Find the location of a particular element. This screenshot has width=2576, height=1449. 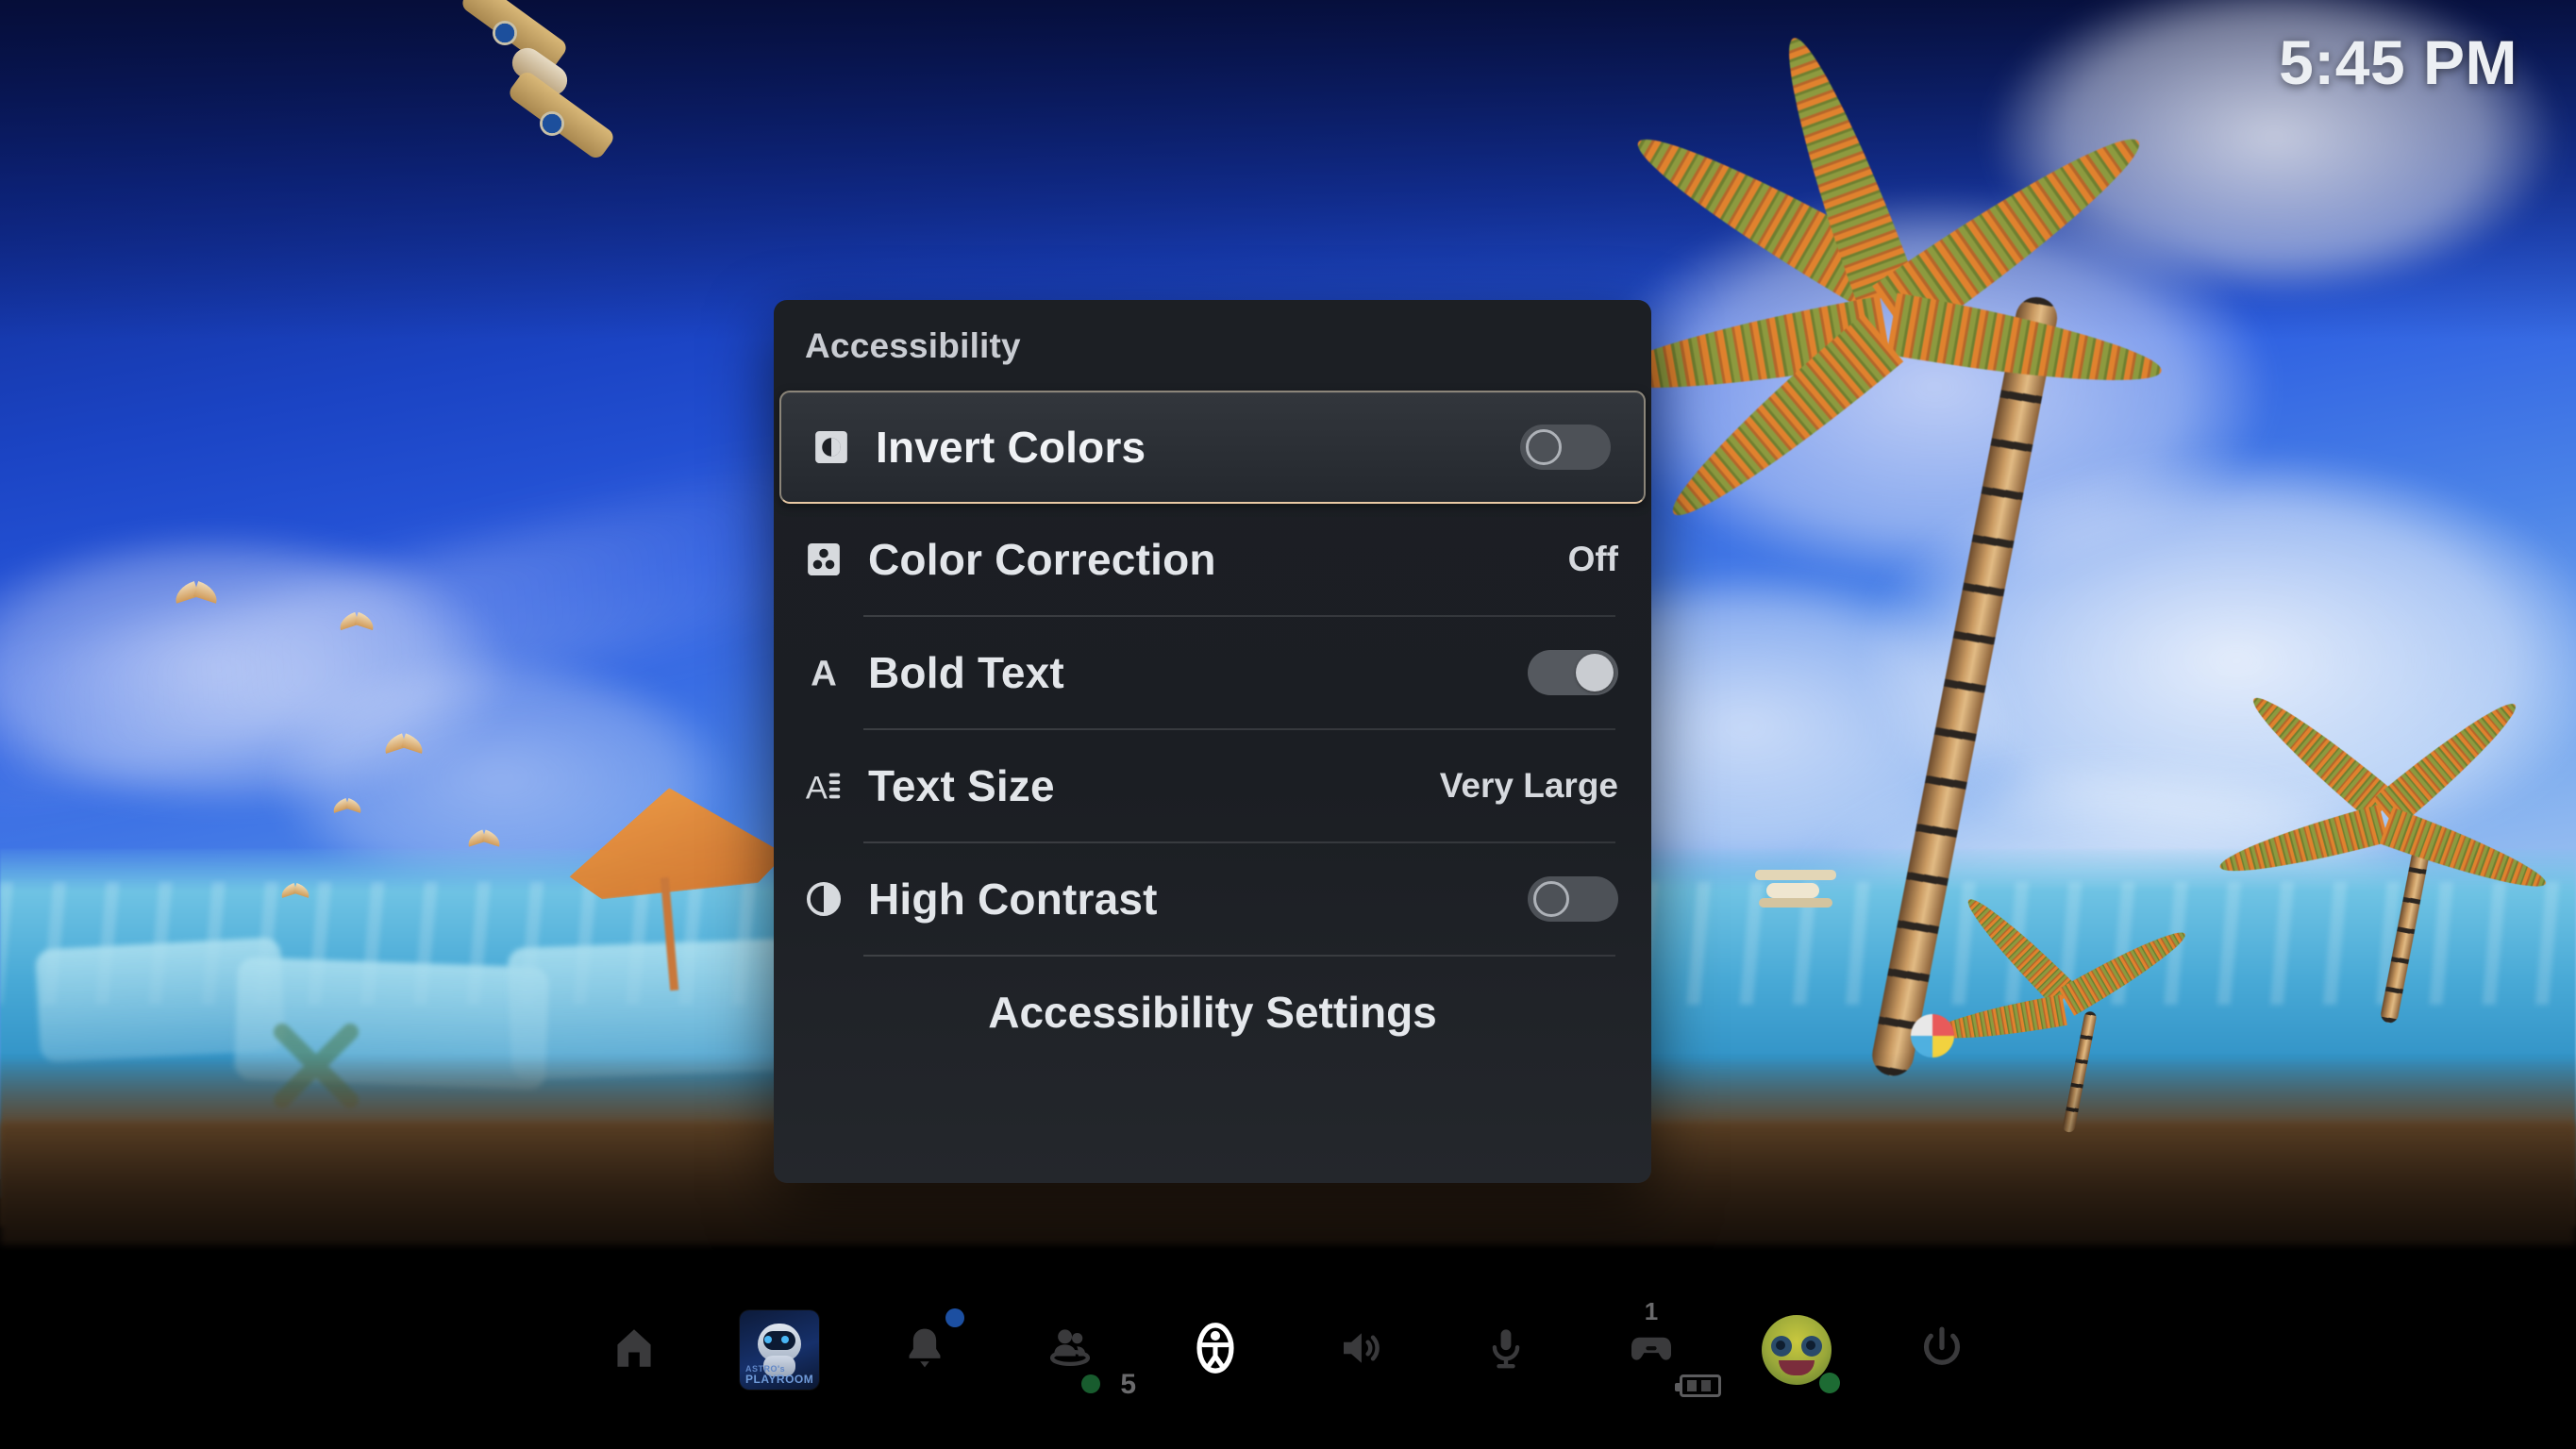

profile-online-badge is located at coordinates (1829, 1383).